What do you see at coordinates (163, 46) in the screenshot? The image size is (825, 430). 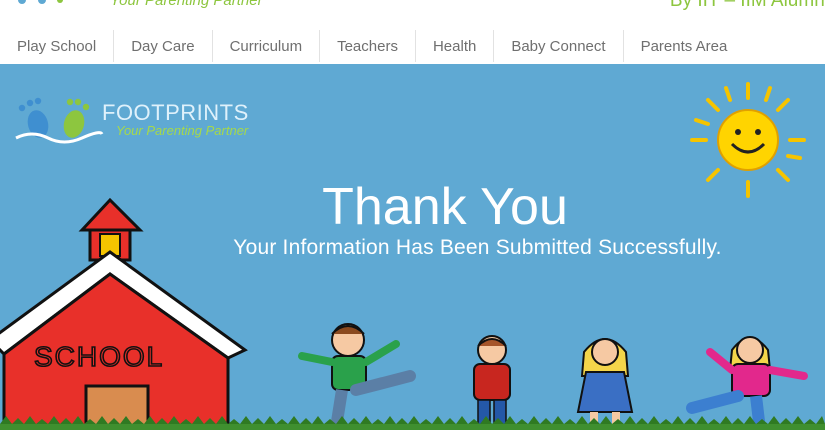 I see `nav-item-day-care: Day Care` at bounding box center [163, 46].